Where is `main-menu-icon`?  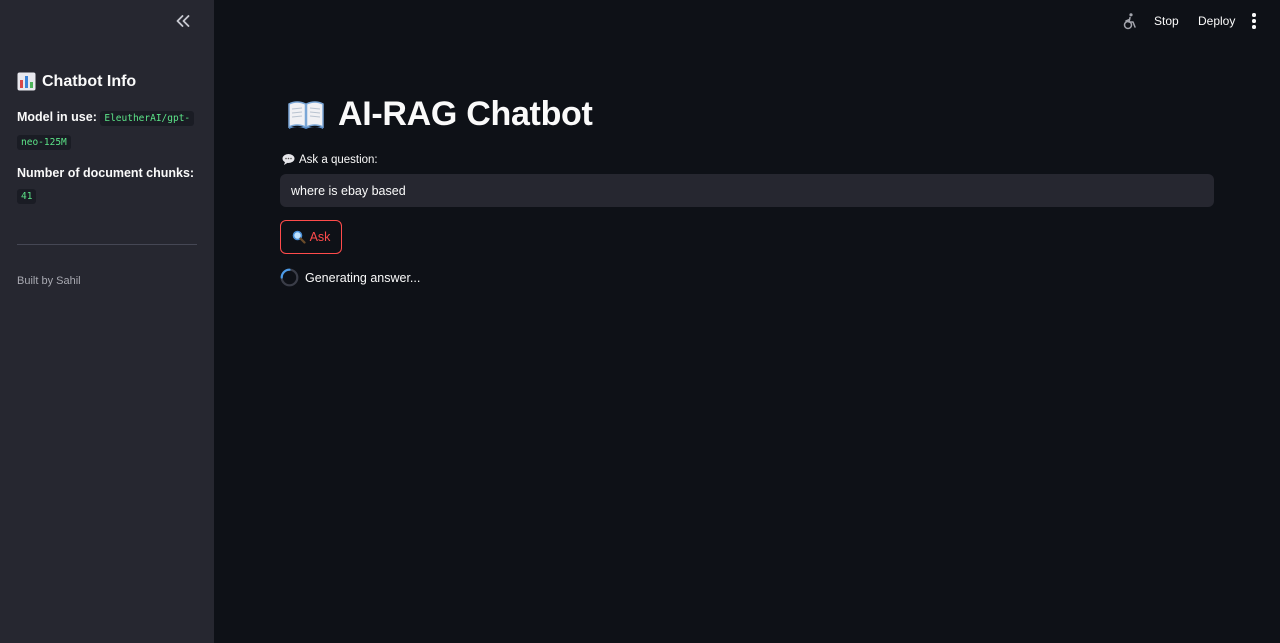 main-menu-icon is located at coordinates (1254, 21).